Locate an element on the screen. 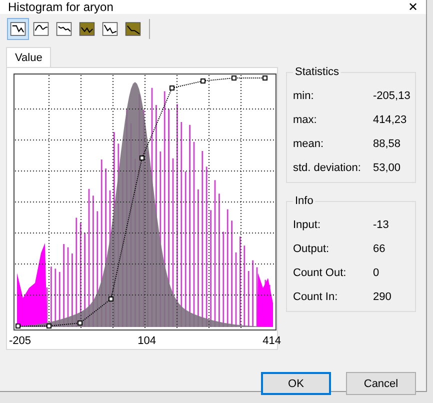  tab: Value is located at coordinates (29, 57).